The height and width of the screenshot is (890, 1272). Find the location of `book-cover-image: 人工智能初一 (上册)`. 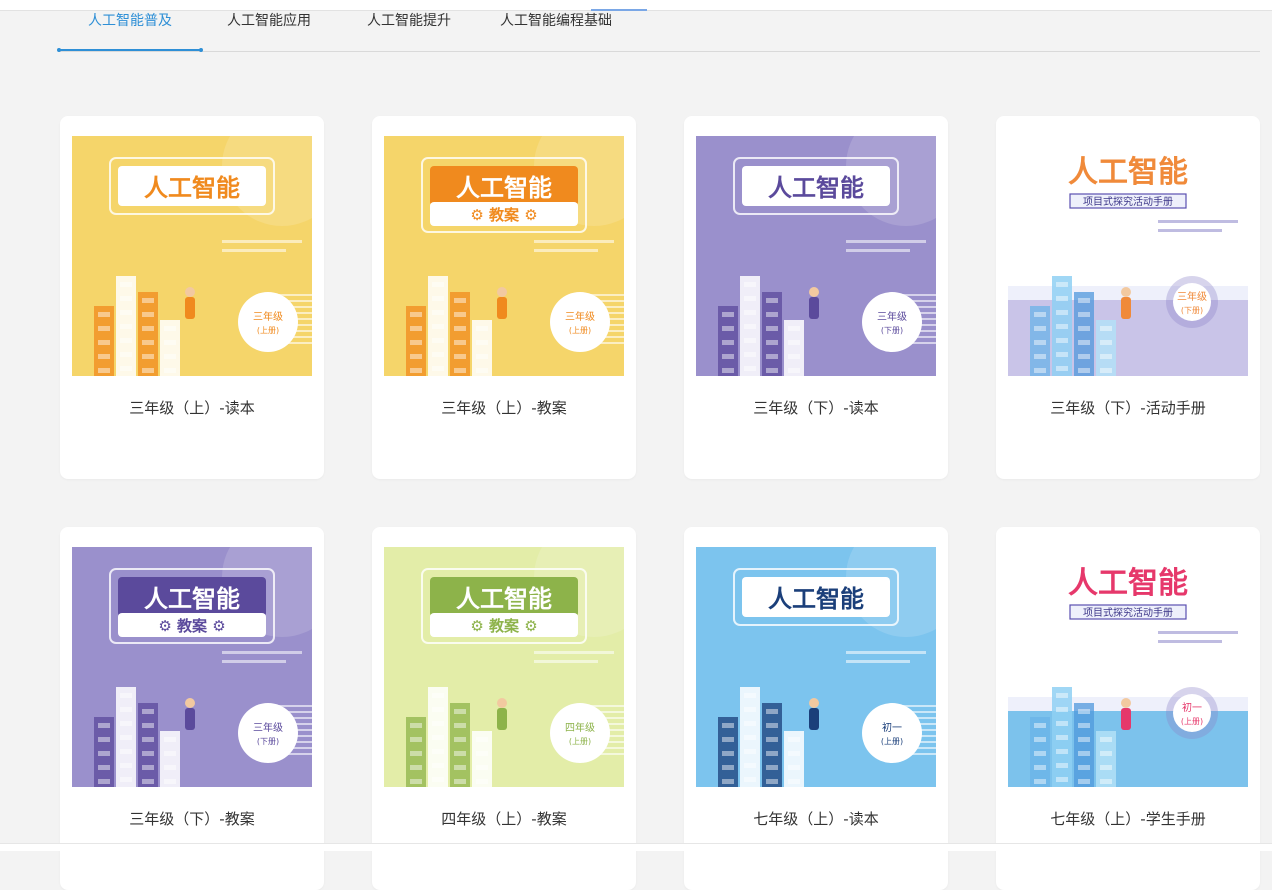

book-cover-image: 人工智能初一 (上册) is located at coordinates (816, 667).